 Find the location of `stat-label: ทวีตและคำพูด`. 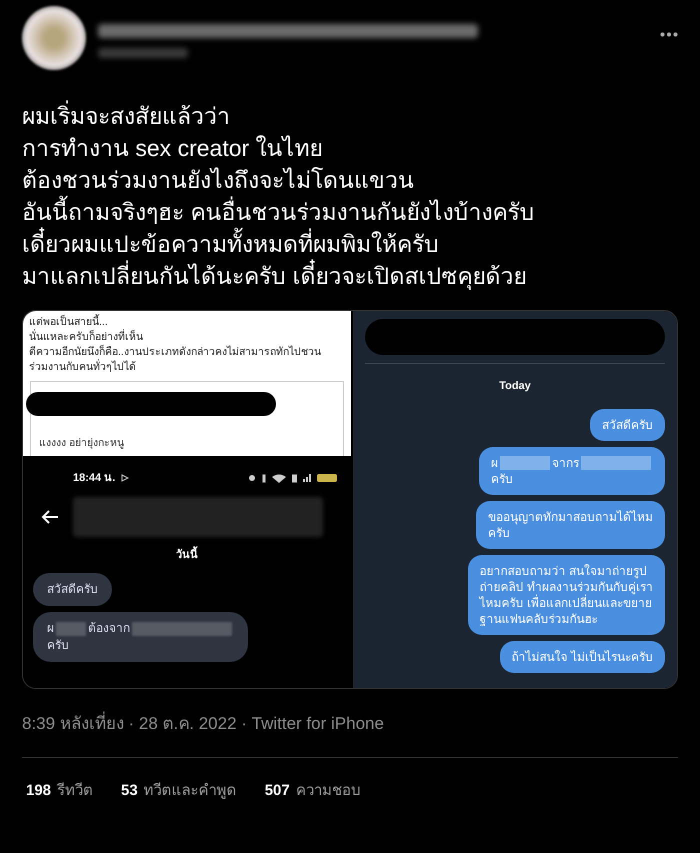

stat-label: ทวีตและคำพูด is located at coordinates (190, 791).